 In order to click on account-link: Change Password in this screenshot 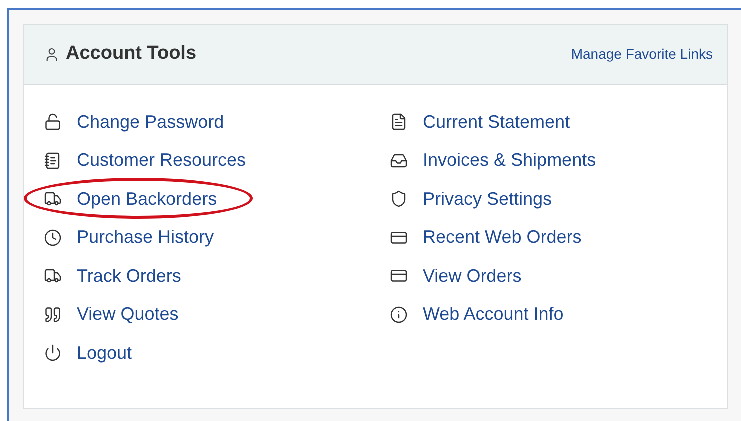, I will do `click(150, 122)`.